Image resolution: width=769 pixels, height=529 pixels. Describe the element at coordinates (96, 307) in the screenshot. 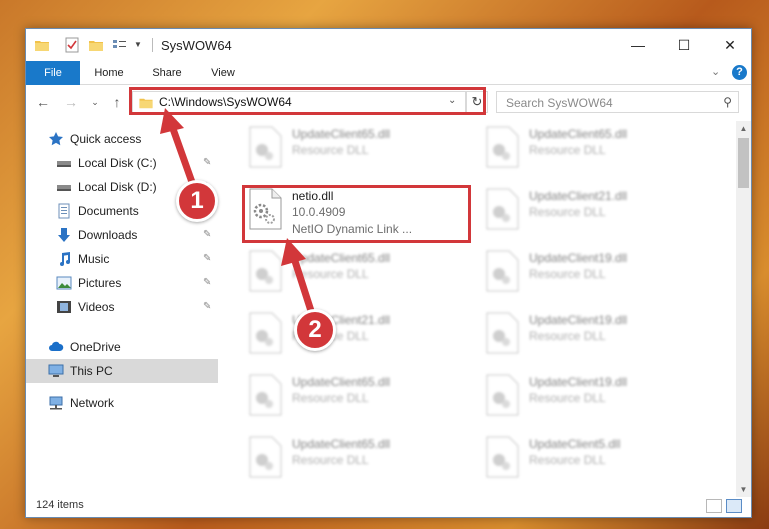

I see `sidebar-item-label: Videos` at that location.